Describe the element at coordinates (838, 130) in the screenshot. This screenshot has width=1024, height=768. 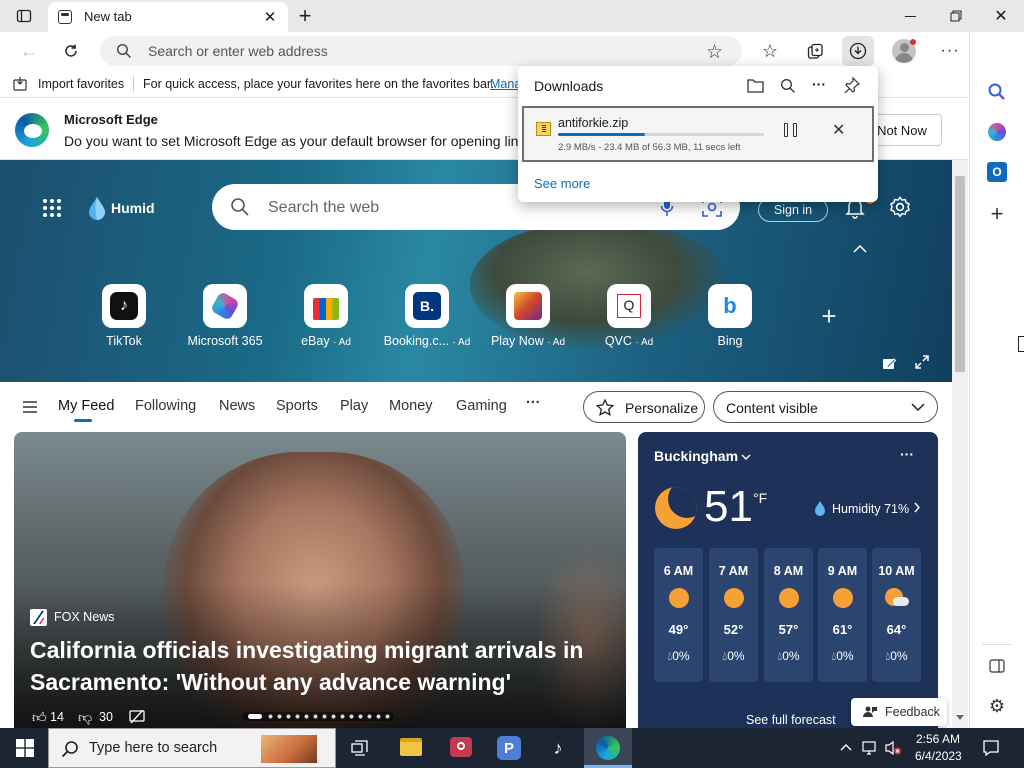
I see `cancel-download-icon: ✕` at that location.